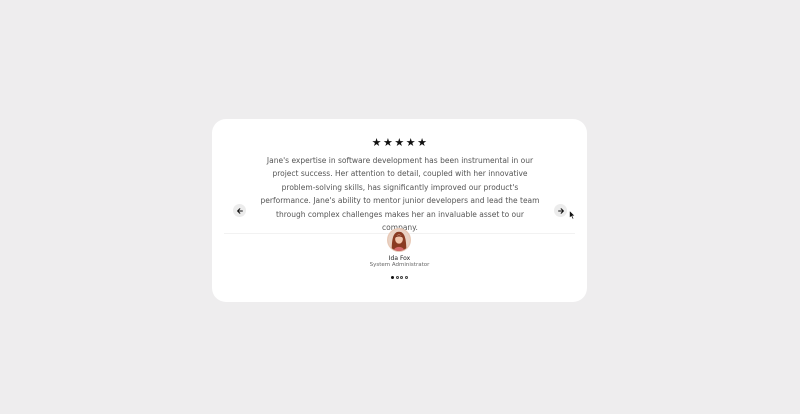 The image size is (800, 414). I want to click on arrow-left-icon, so click(239, 210).